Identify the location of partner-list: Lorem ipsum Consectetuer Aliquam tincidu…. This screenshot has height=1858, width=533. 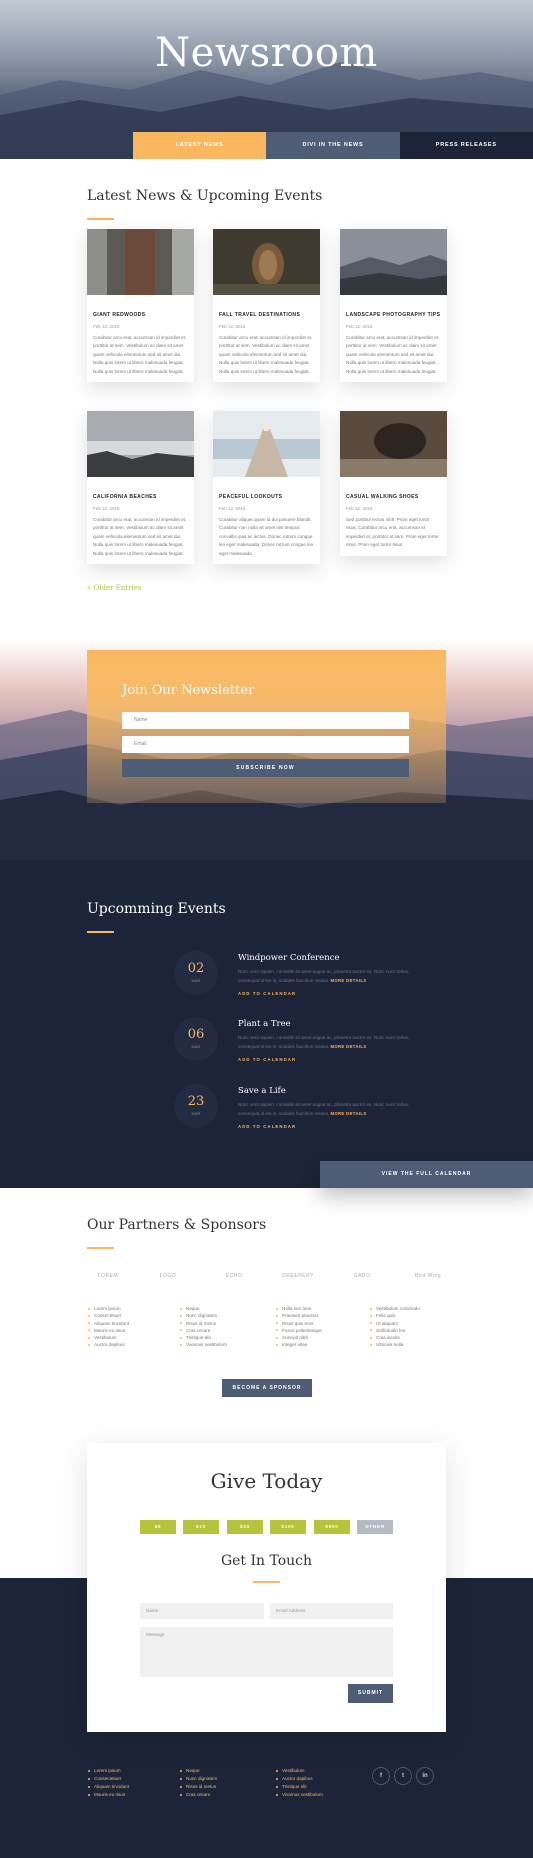
(108, 1327).